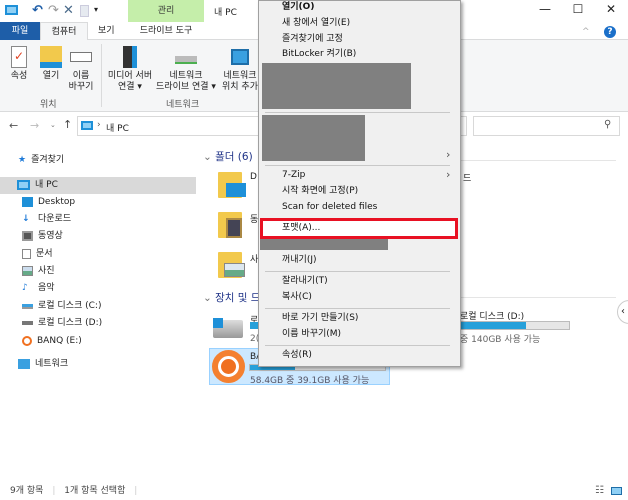  I want to click on nav-label: 문서, so click(44, 254).